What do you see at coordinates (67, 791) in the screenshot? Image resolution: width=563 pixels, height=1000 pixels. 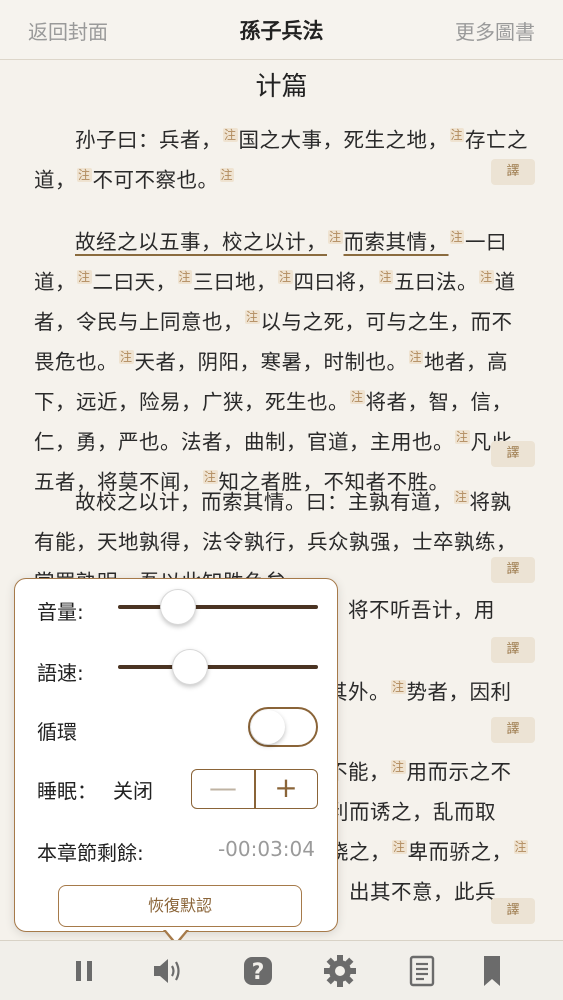 I see `sleep-label: 睡眠：` at bounding box center [67, 791].